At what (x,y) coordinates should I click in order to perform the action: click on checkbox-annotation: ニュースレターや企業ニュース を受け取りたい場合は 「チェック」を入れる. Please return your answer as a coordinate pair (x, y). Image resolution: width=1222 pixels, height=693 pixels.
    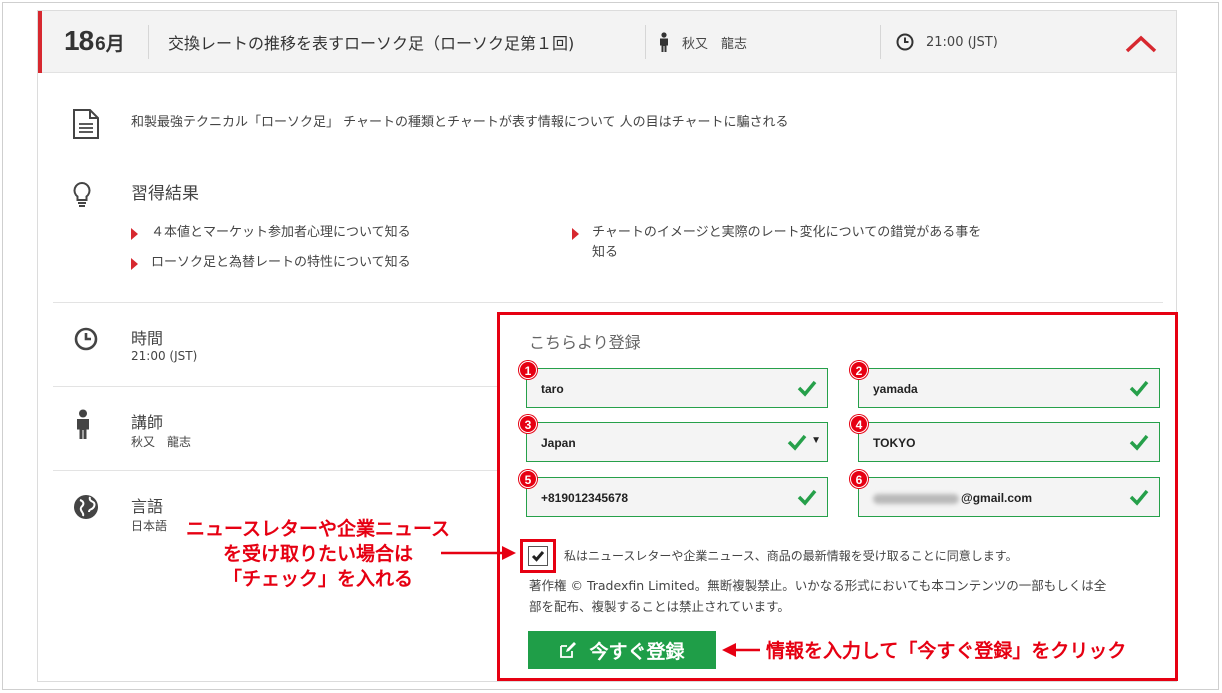
    Looking at the image, I should click on (318, 554).